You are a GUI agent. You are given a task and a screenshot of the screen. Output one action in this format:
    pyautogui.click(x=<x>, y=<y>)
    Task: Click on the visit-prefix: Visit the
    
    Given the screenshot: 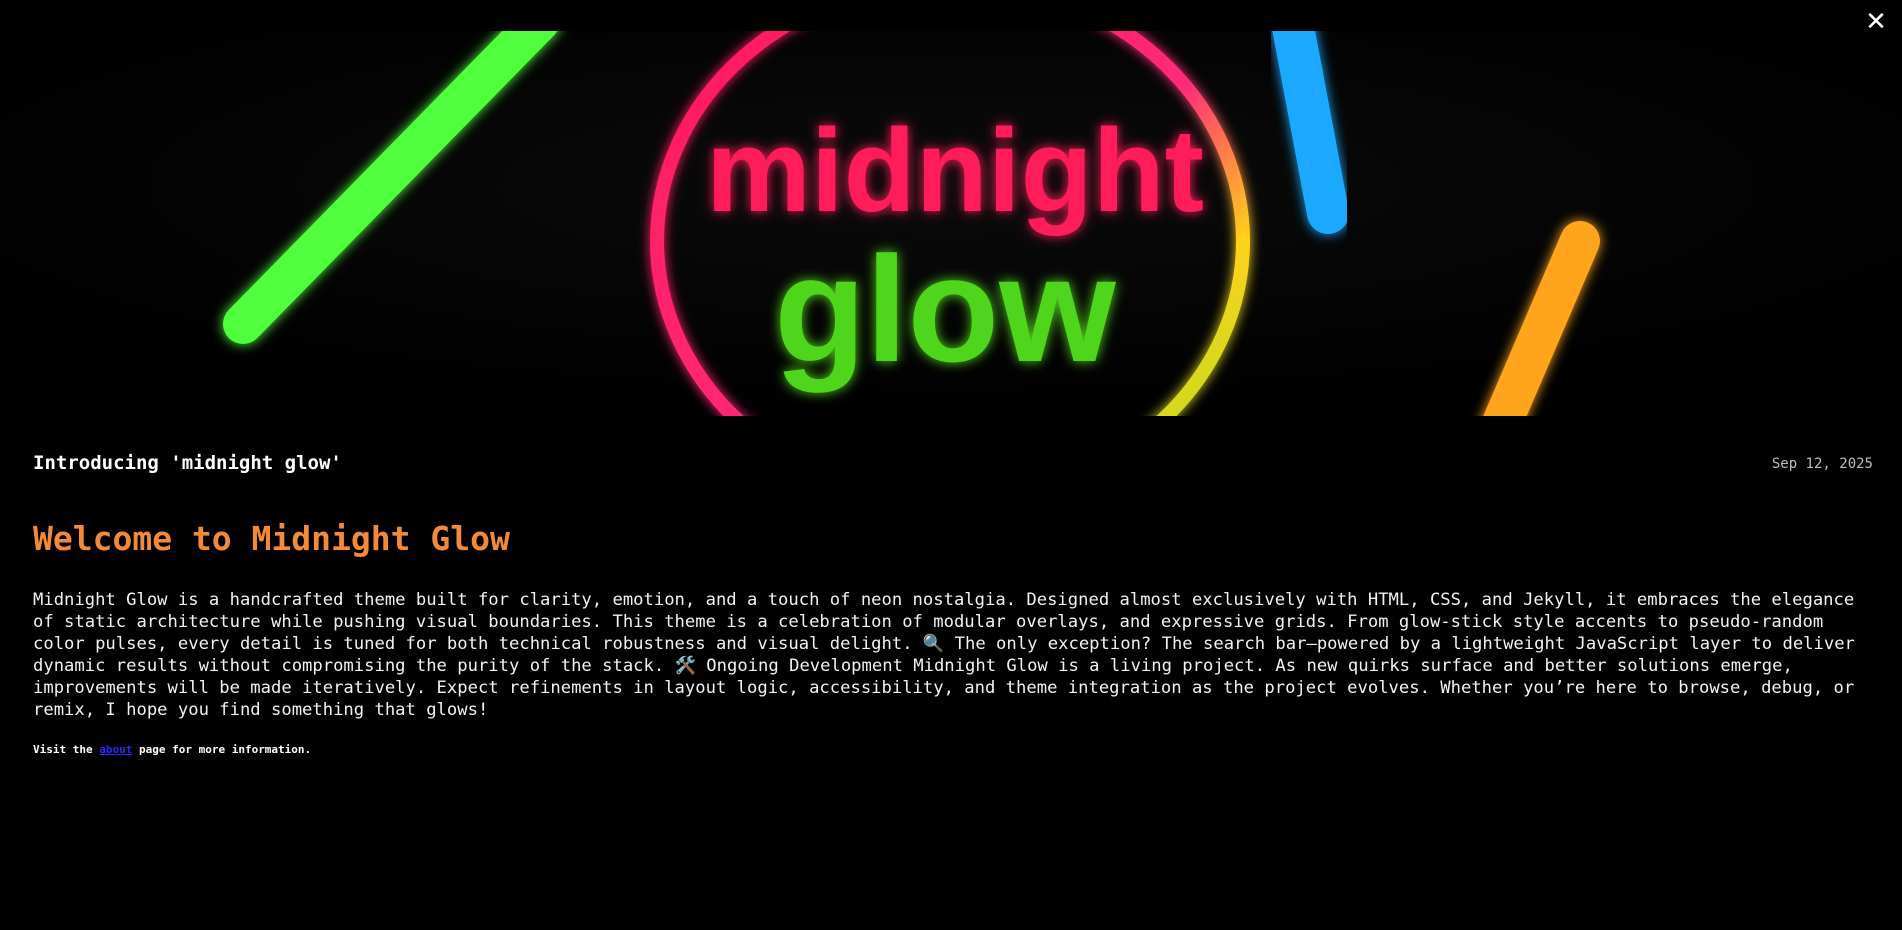 What is the action you would take?
    pyautogui.click(x=66, y=749)
    